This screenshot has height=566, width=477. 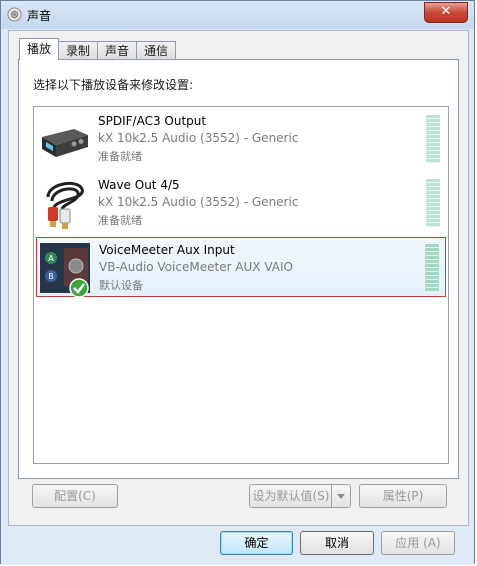 I want to click on dialog-button-bar: 确定 取消 应用 (A), so click(x=237, y=545).